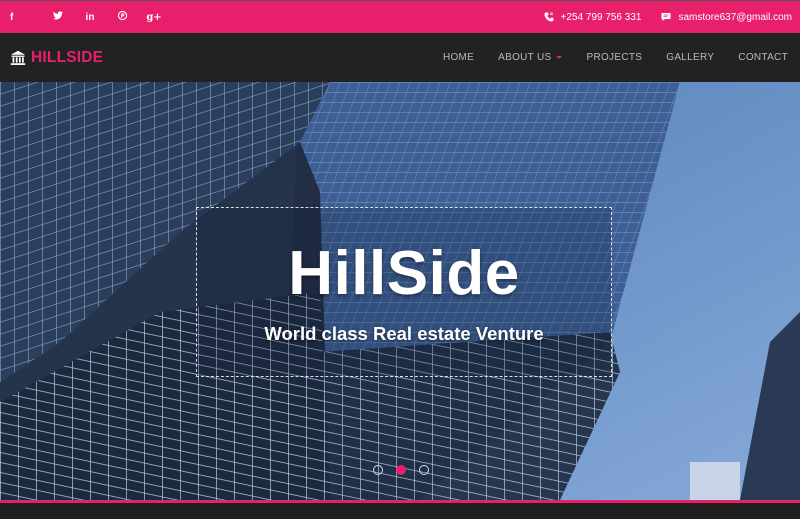 This screenshot has height=519, width=800. Describe the element at coordinates (16, 17) in the screenshot. I see `facebook-icon: f` at that location.